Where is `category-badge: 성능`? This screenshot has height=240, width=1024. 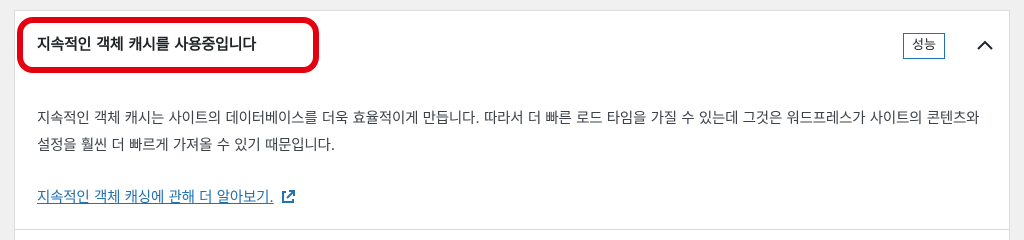
category-badge: 성능 is located at coordinates (924, 46).